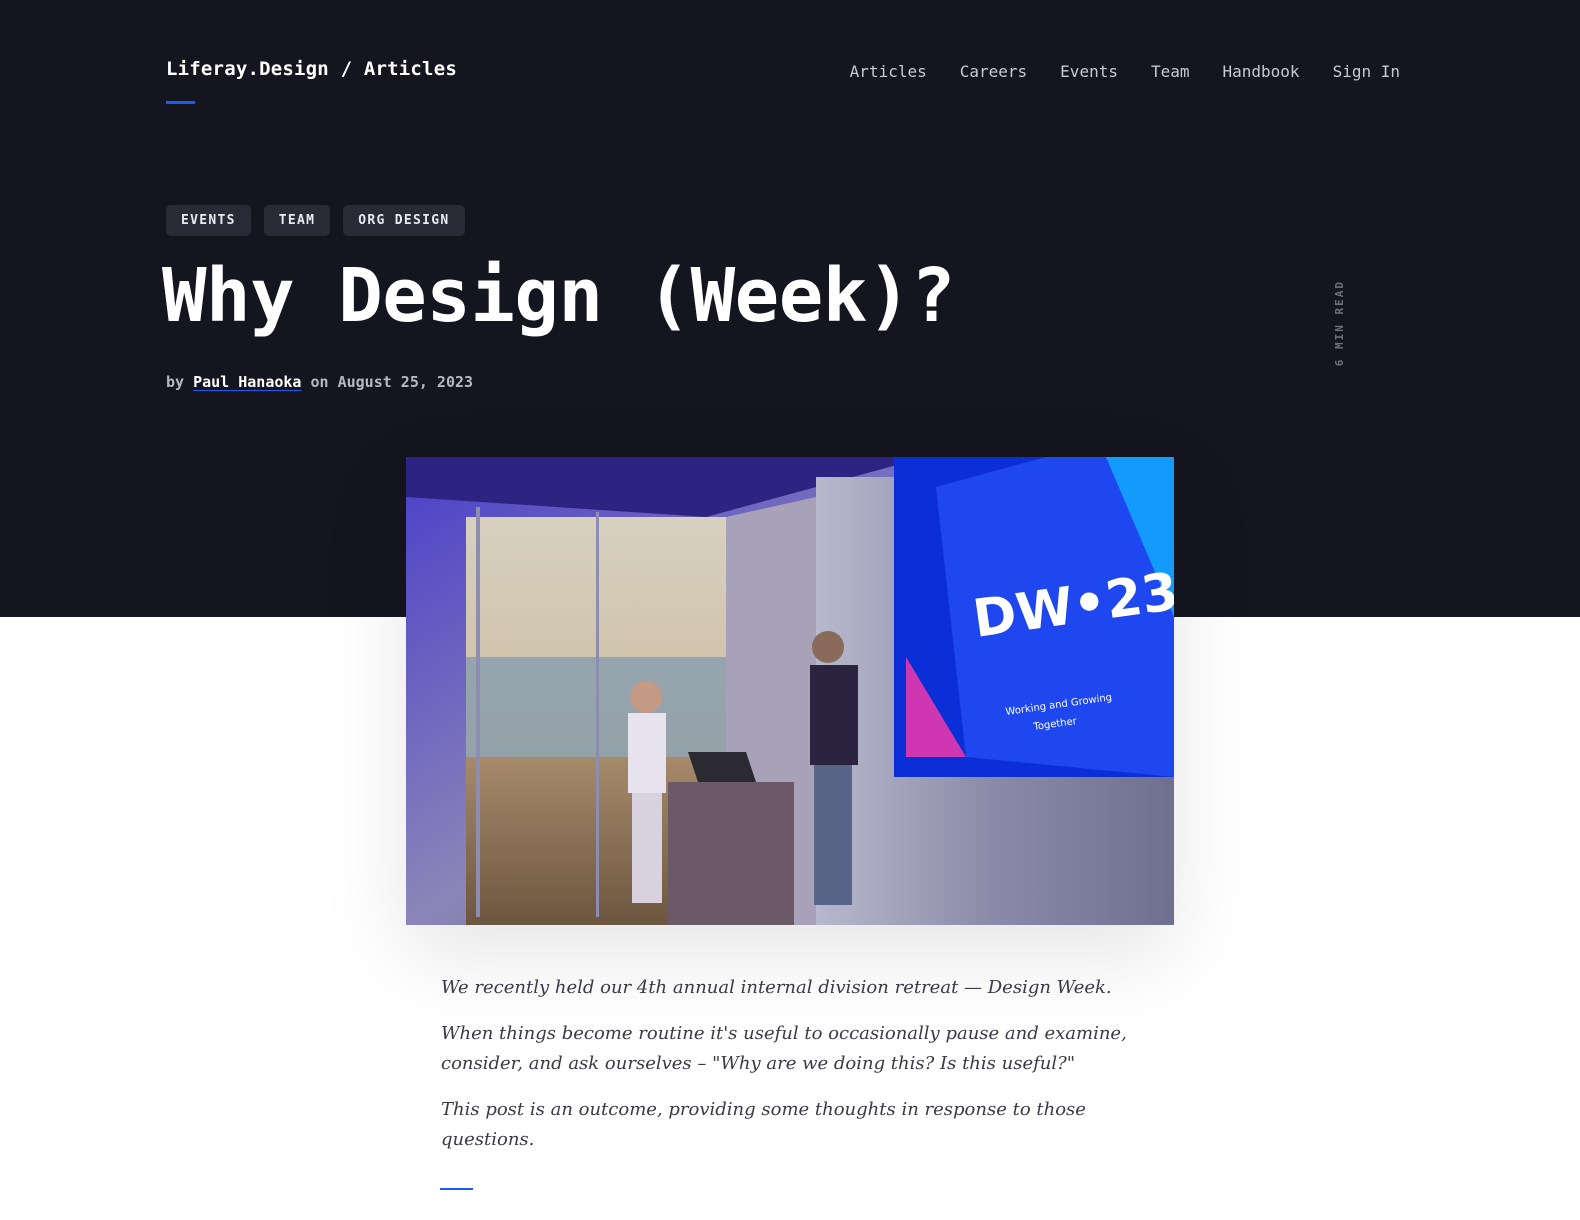 The height and width of the screenshot is (1220, 1580). I want to click on article-byline: by Paul Hanaoka on August 25, 2023, so click(319, 382).